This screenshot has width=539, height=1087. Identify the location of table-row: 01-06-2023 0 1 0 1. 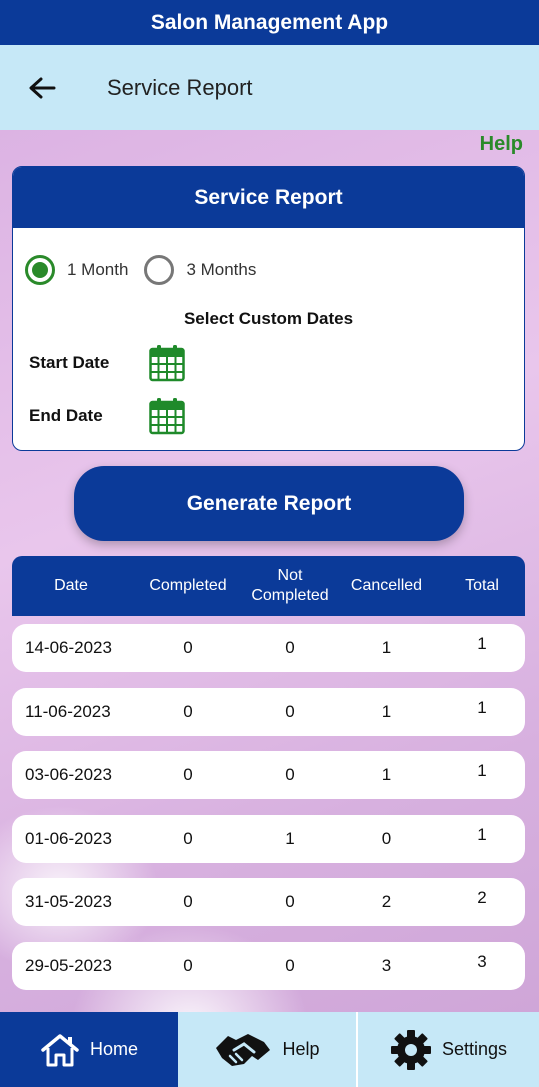
(268, 839).